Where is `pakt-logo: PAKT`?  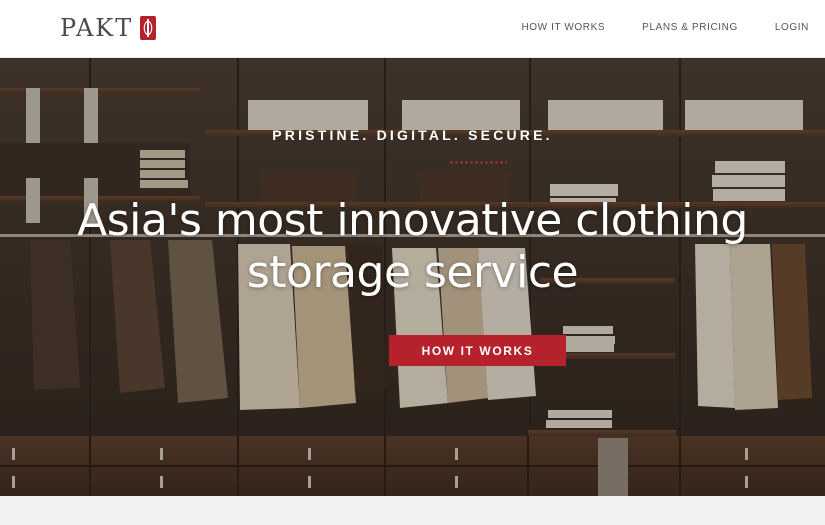
pakt-logo: PAKT is located at coordinates (108, 28).